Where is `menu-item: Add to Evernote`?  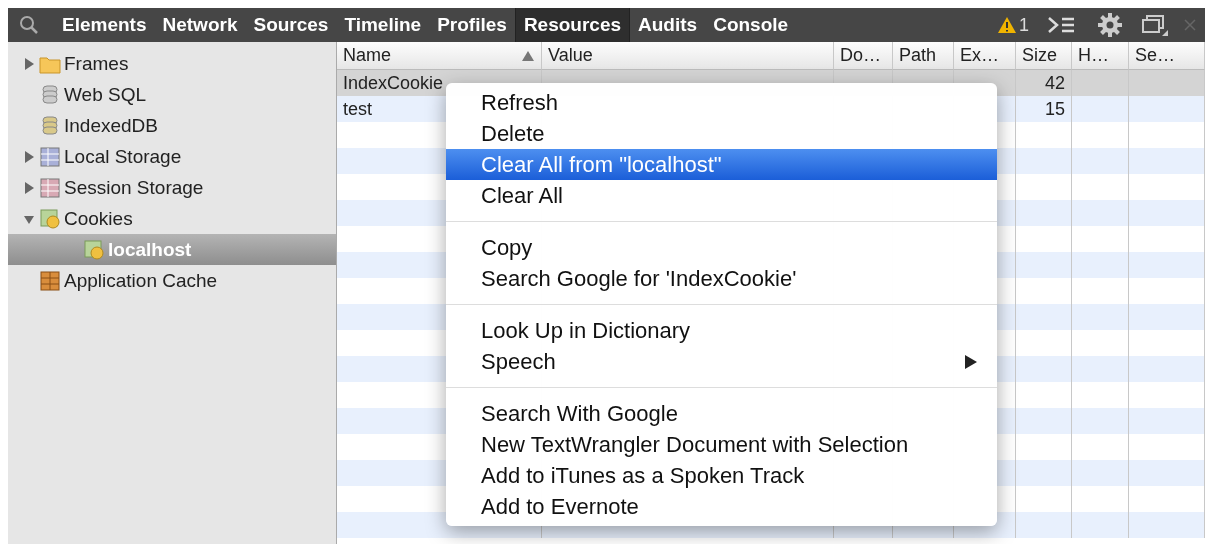
menu-item: Add to Evernote is located at coordinates (721, 506).